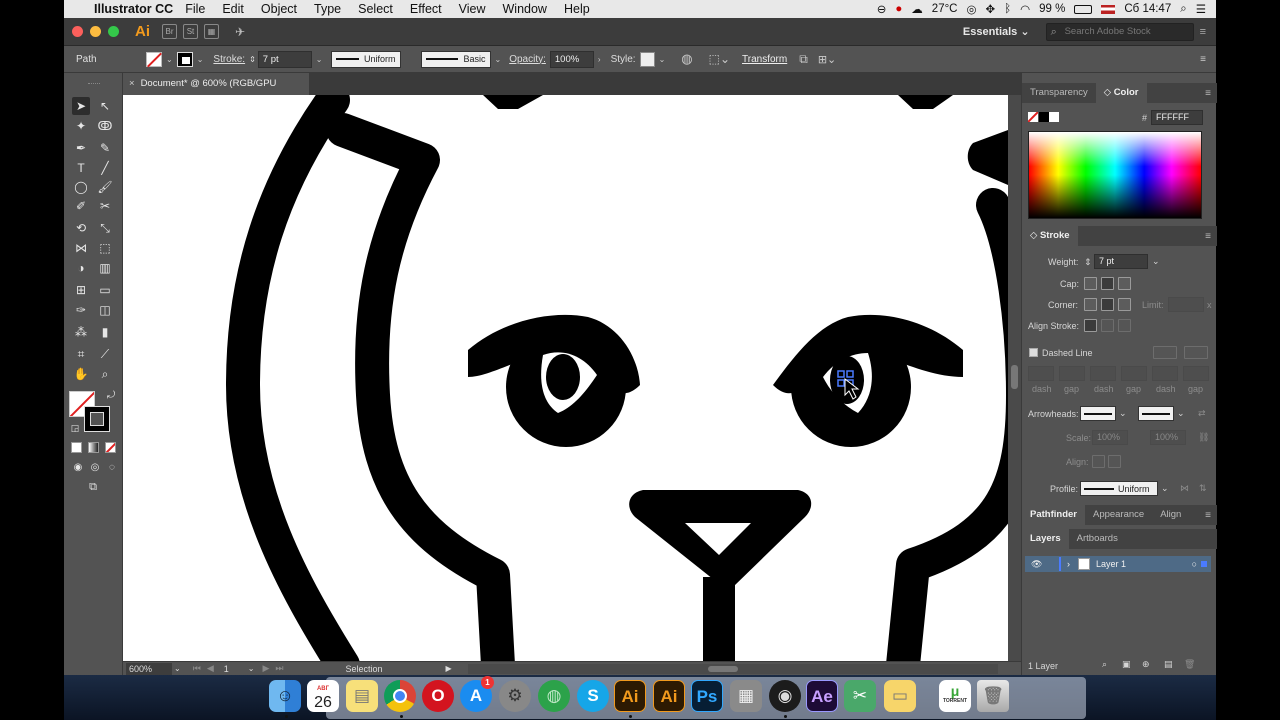 This screenshot has height=720, width=1280. I want to click on perspective-grid-tool-icon: ▥, so click(105, 268).